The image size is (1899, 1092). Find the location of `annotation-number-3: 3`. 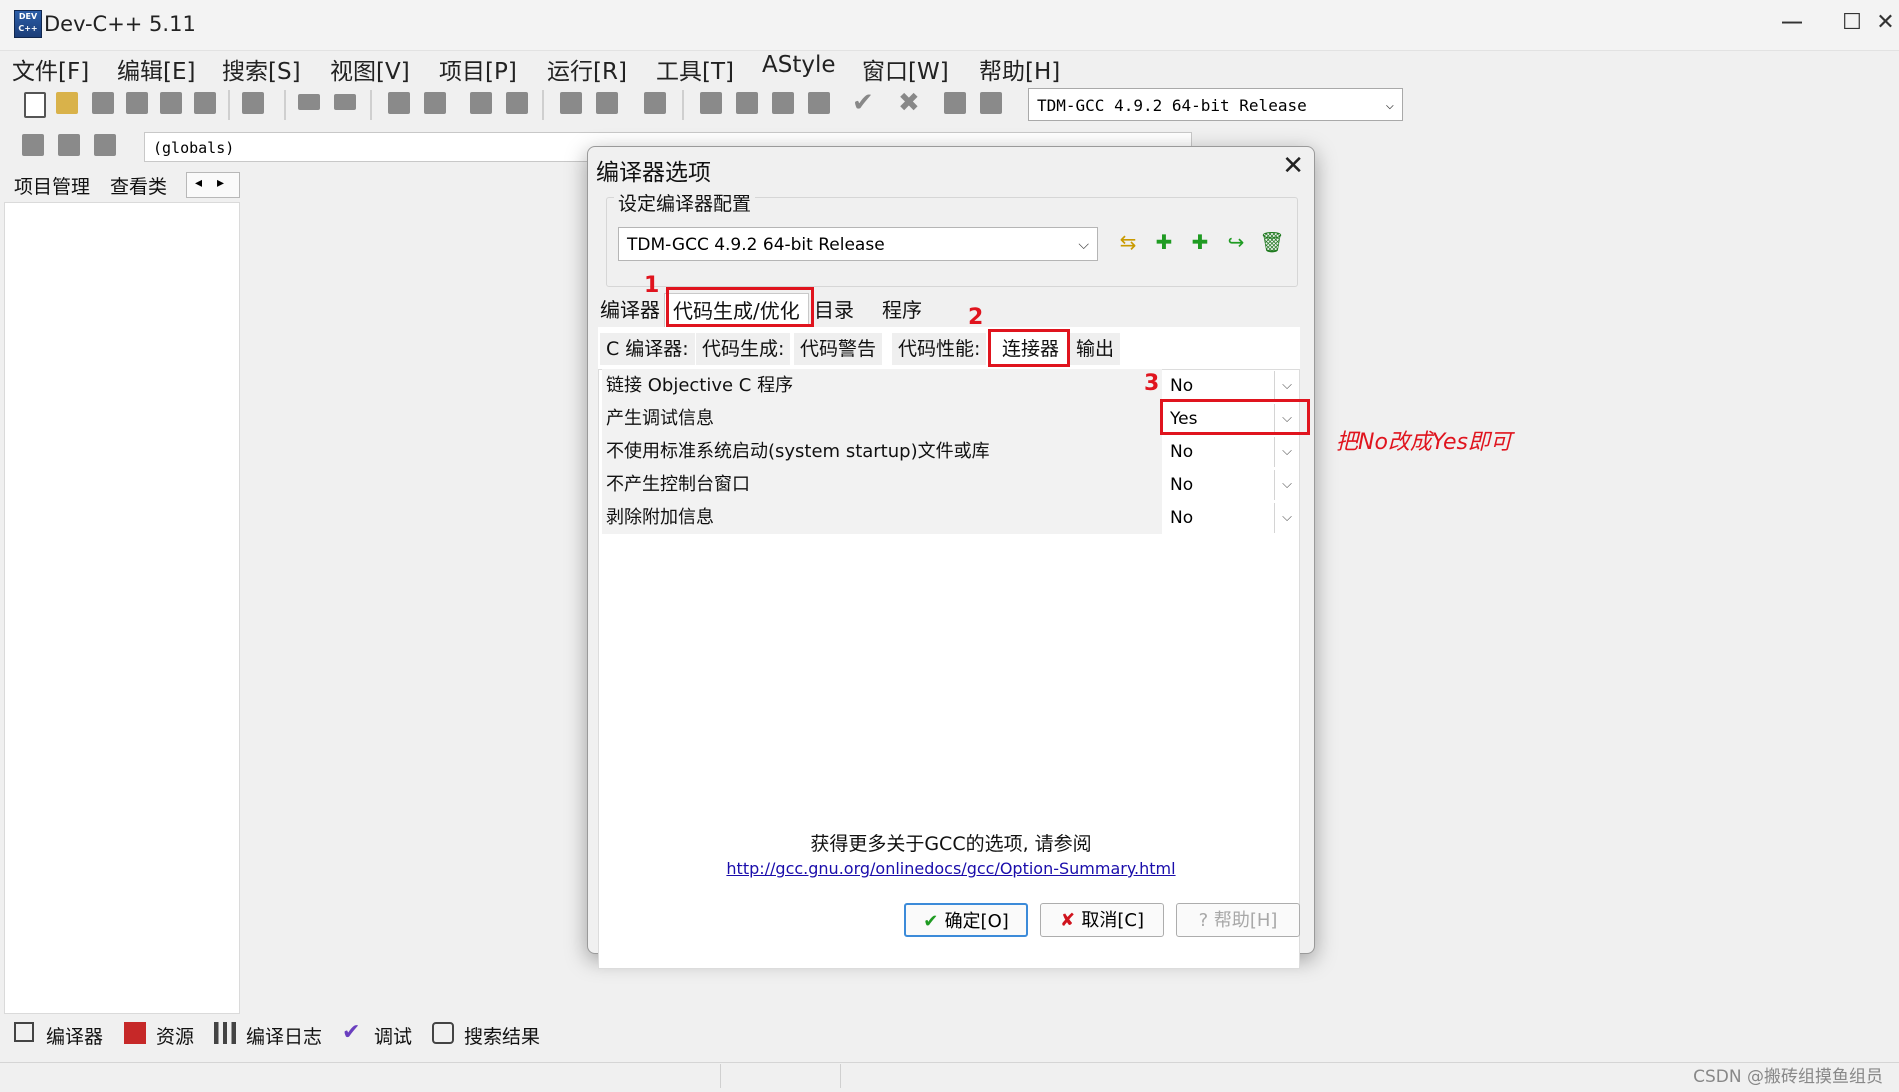

annotation-number-3: 3 is located at coordinates (1152, 383).